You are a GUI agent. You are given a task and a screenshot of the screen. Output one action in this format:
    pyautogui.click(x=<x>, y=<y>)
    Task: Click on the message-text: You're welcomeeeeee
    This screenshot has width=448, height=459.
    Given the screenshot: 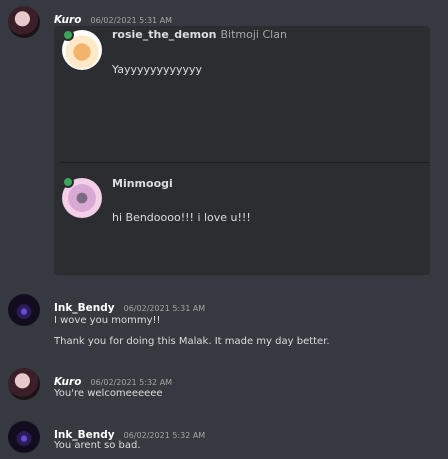 What is the action you would take?
    pyautogui.click(x=108, y=393)
    